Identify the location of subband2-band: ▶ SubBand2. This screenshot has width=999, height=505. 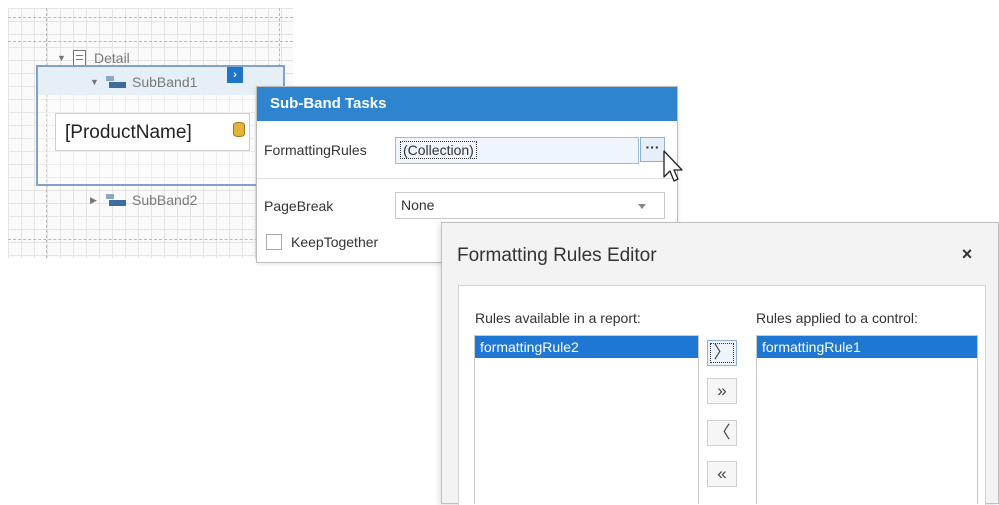
(143, 200).